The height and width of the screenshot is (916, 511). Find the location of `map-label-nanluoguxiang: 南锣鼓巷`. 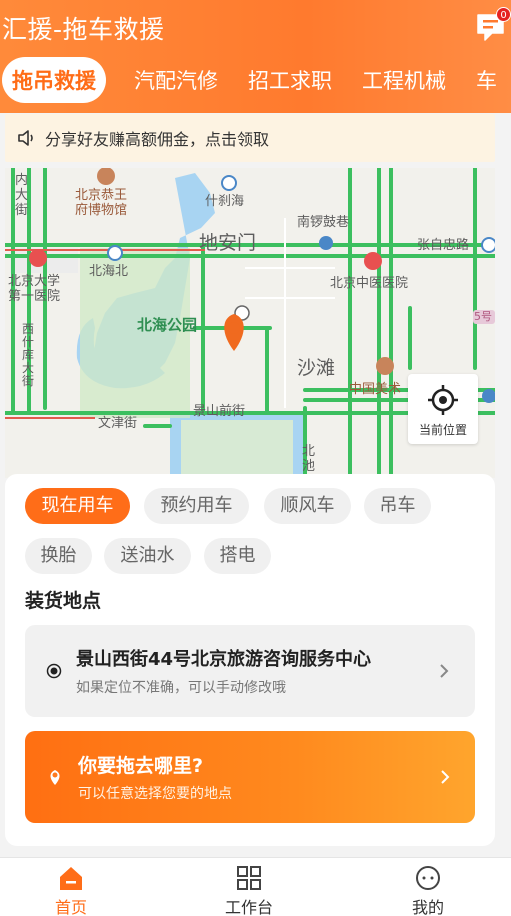

map-label-nanluoguxiang: 南锣鼓巷 is located at coordinates (323, 222).